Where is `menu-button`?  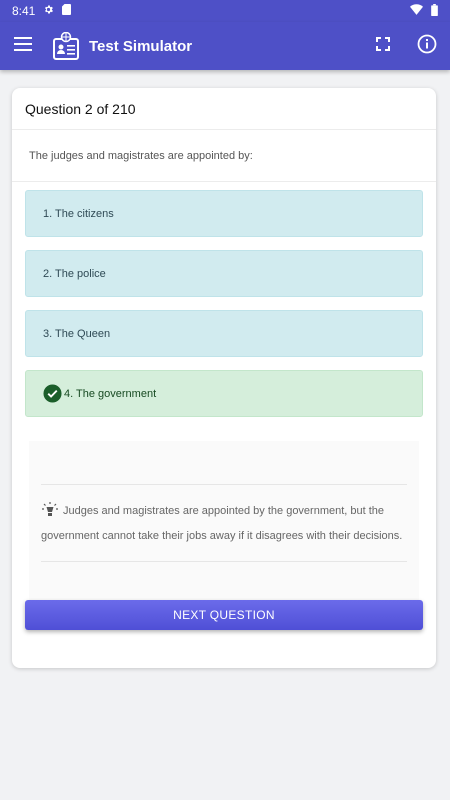
menu-button is located at coordinates (23, 46).